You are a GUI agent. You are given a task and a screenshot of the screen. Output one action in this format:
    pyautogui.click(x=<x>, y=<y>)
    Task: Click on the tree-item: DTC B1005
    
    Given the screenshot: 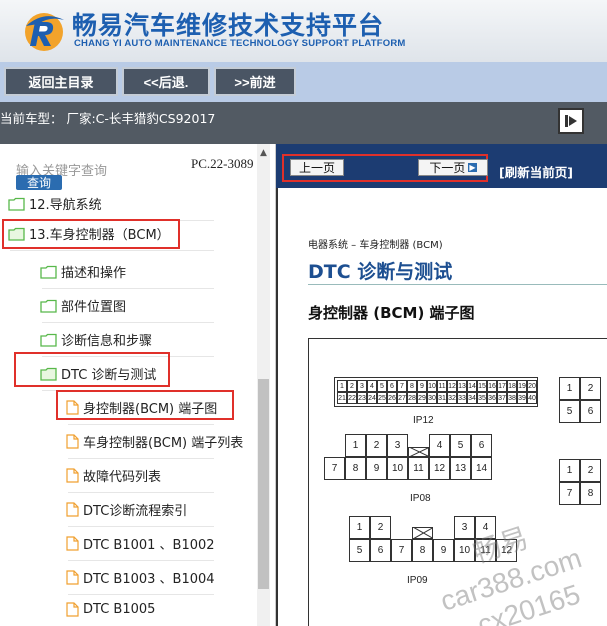 What is the action you would take?
    pyautogui.click(x=110, y=609)
    